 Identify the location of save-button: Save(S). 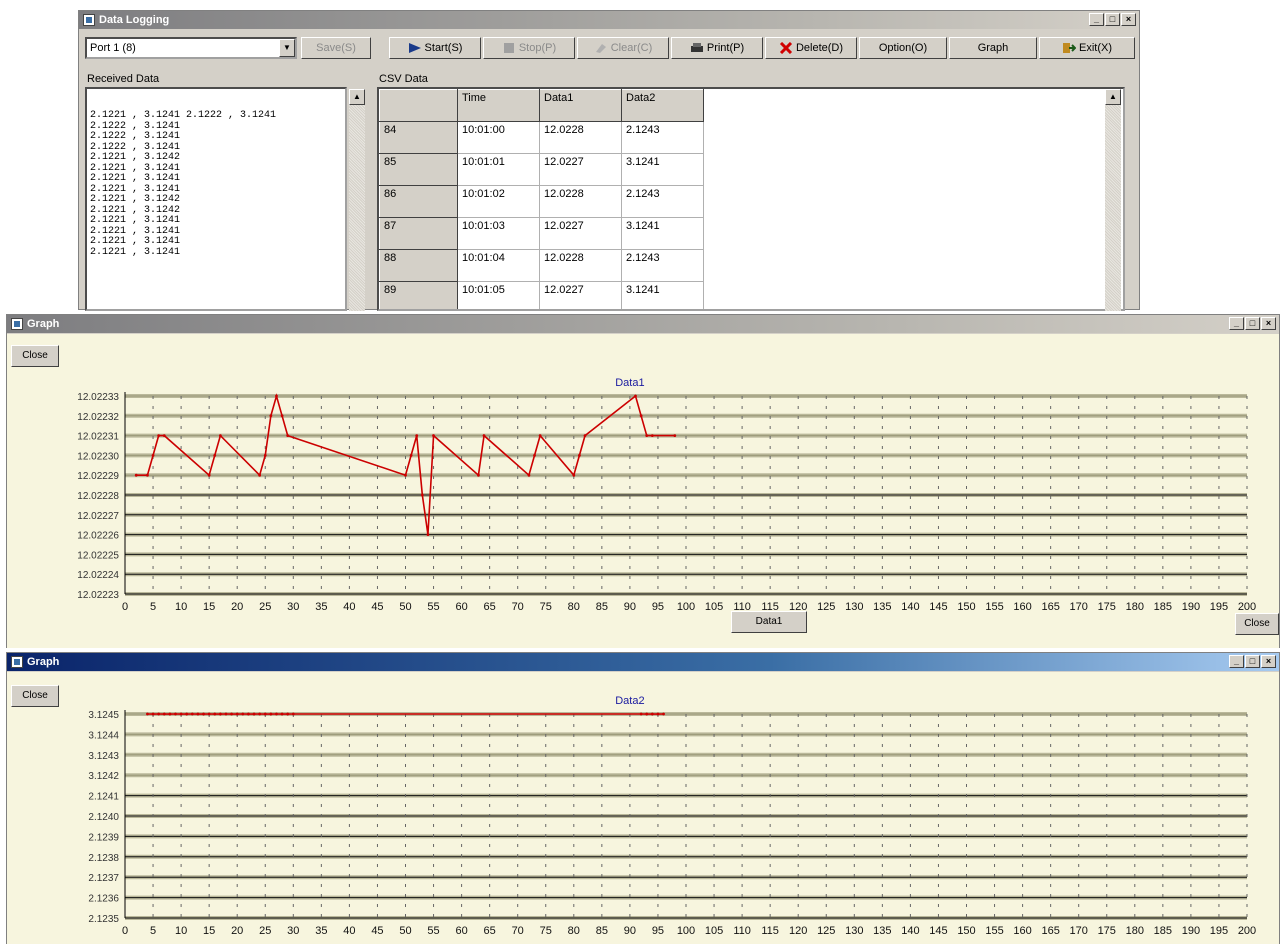
(336, 48).